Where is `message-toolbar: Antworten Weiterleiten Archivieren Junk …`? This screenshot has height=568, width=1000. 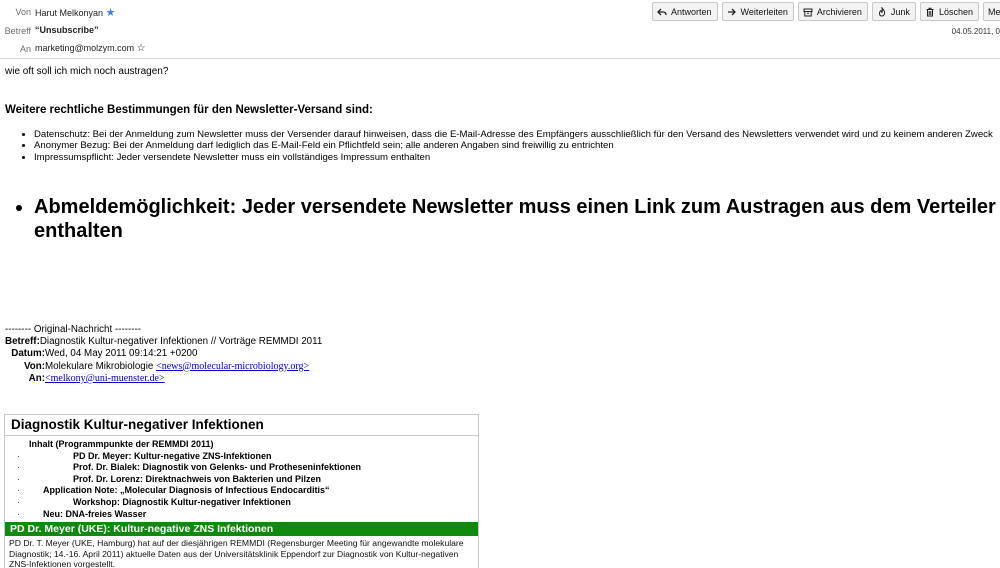 message-toolbar: Antworten Weiterleiten Archivieren Junk … is located at coordinates (826, 11).